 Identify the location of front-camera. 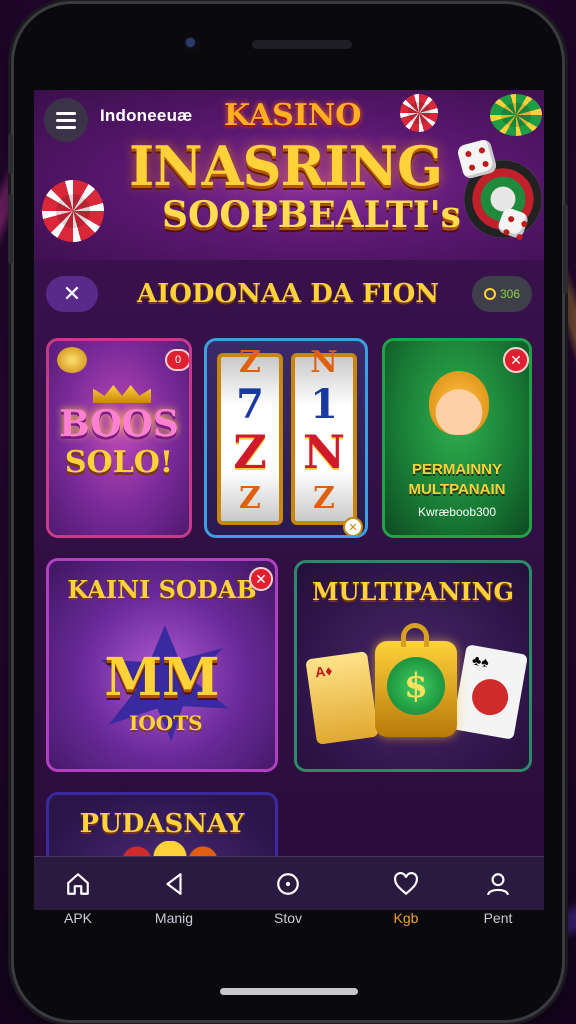
(192, 44).